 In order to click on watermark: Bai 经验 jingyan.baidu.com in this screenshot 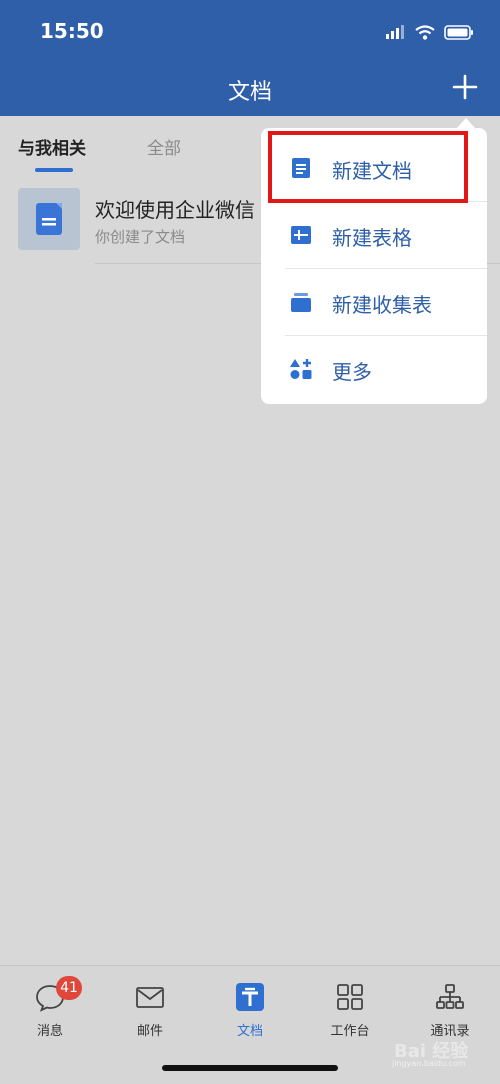, I will do `click(439, 1052)`.